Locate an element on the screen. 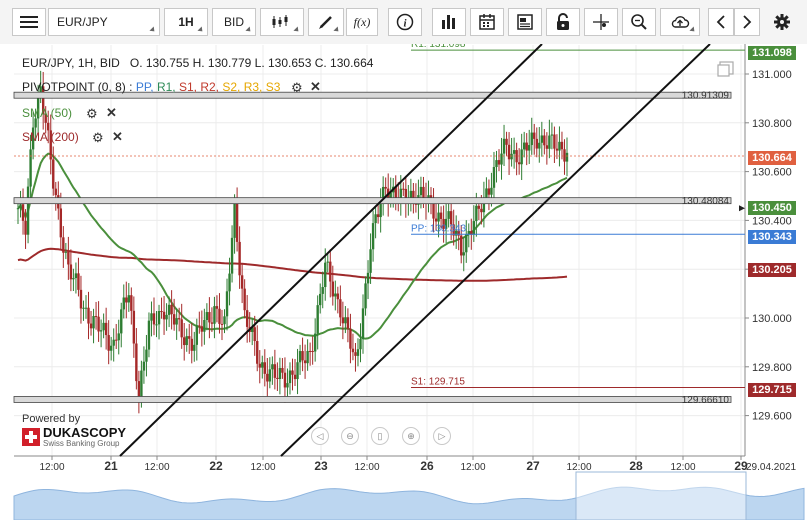  drawing-tools-button is located at coordinates (326, 22).